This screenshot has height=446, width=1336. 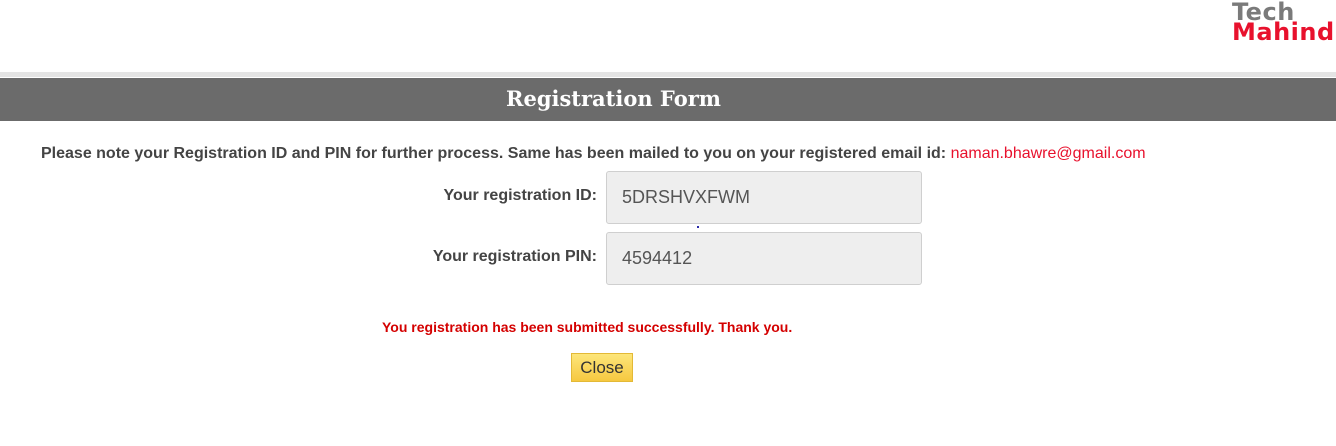 What do you see at coordinates (1048, 153) in the screenshot?
I see `registered-email: naman.bhawre@gmail.com` at bounding box center [1048, 153].